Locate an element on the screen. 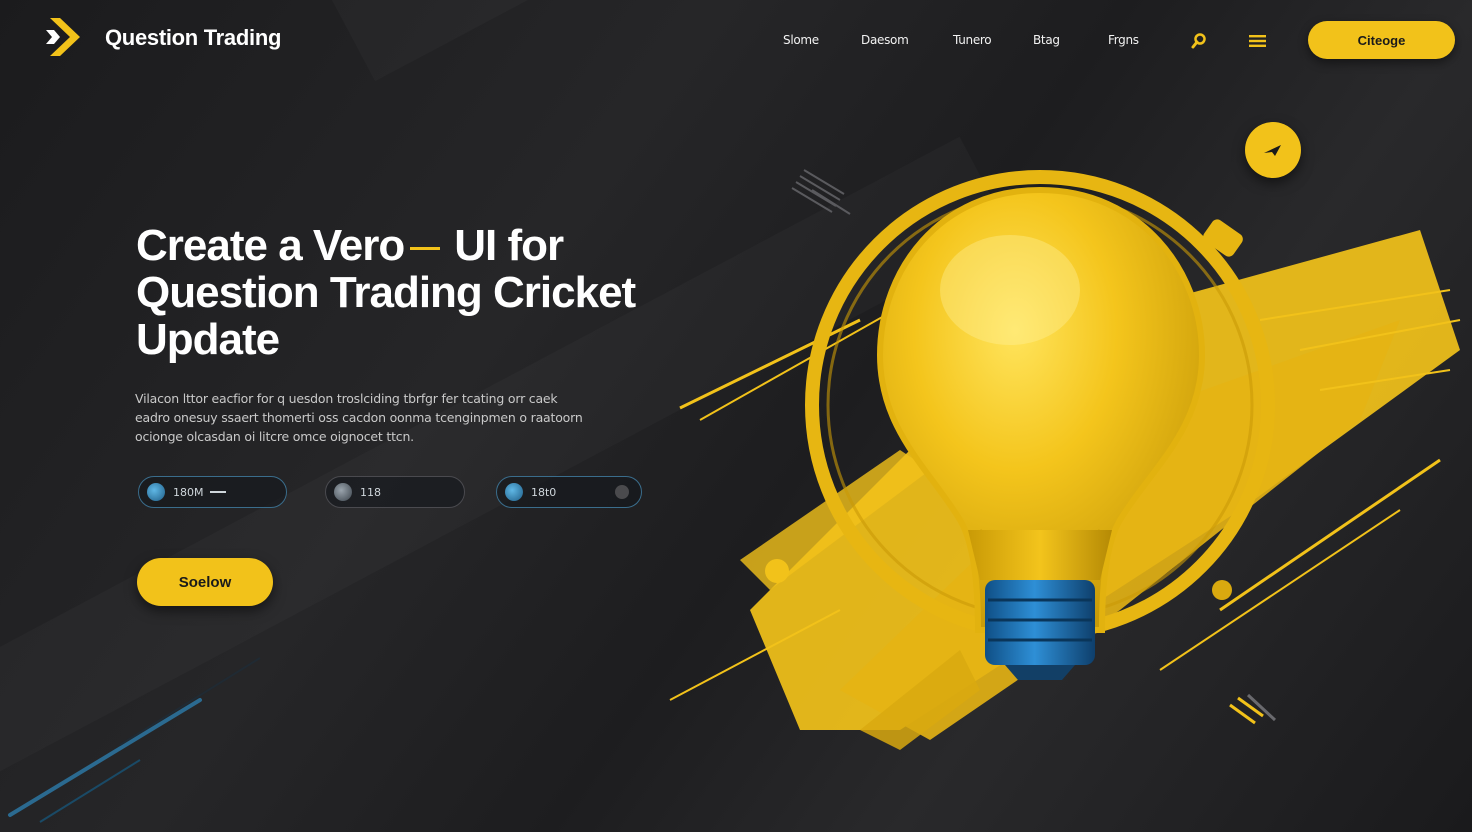  search-icon is located at coordinates (1199, 41).